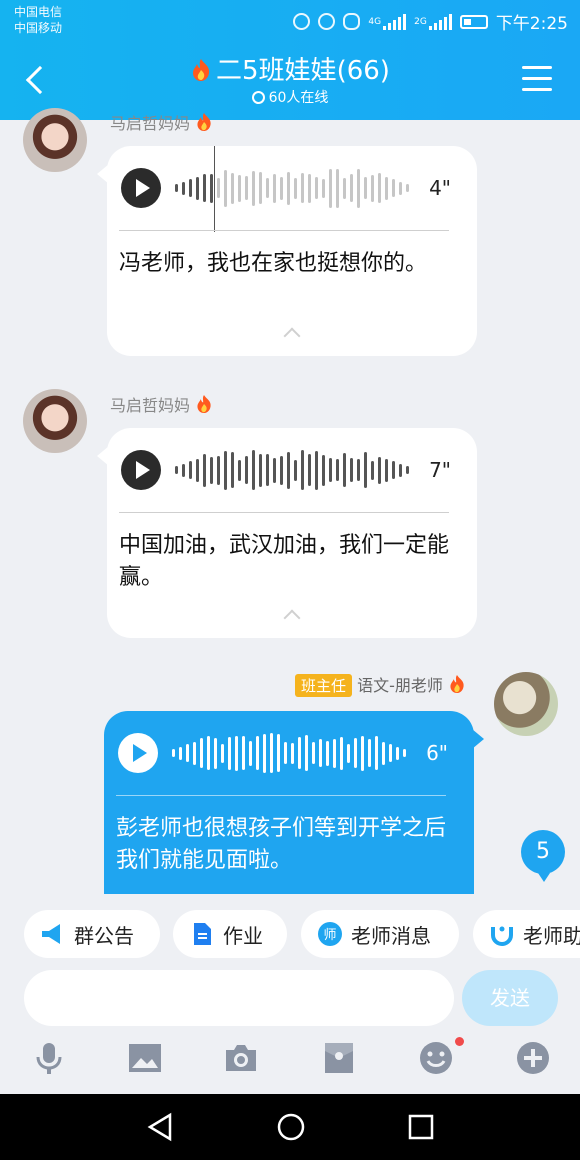 Image resolution: width=580 pixels, height=1160 pixels. Describe the element at coordinates (241, 1058) in the screenshot. I see `camera-icon` at that location.